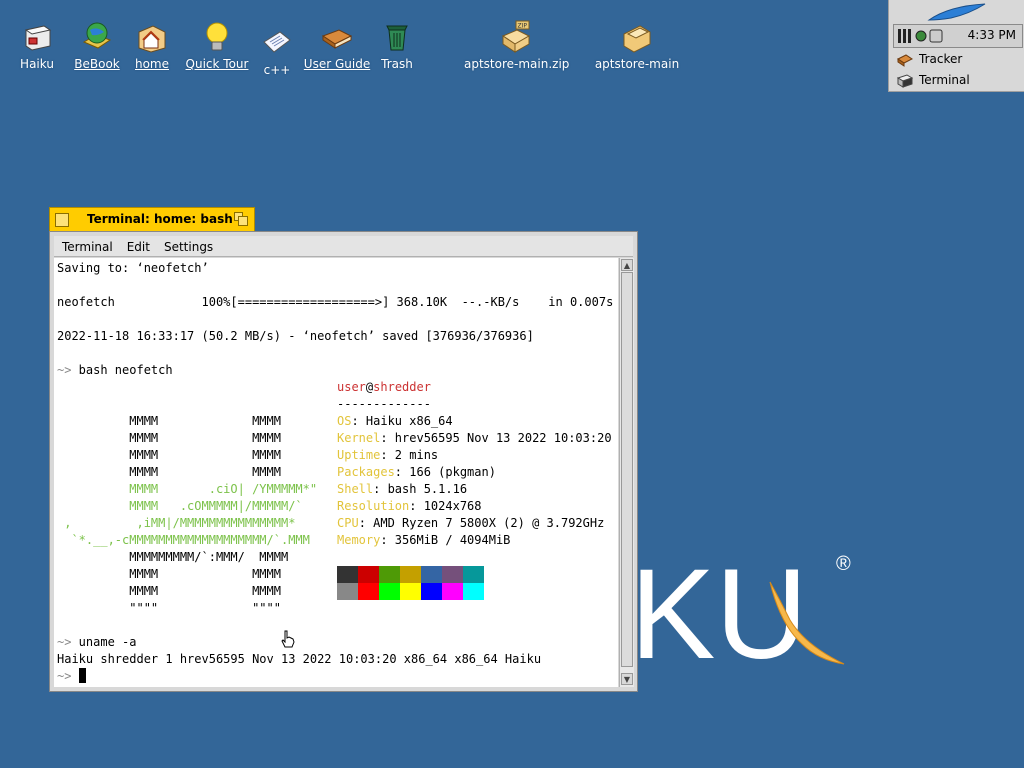 The height and width of the screenshot is (768, 1024). What do you see at coordinates (627, 679) in the screenshot?
I see `scroll-down-icon: ▼` at bounding box center [627, 679].